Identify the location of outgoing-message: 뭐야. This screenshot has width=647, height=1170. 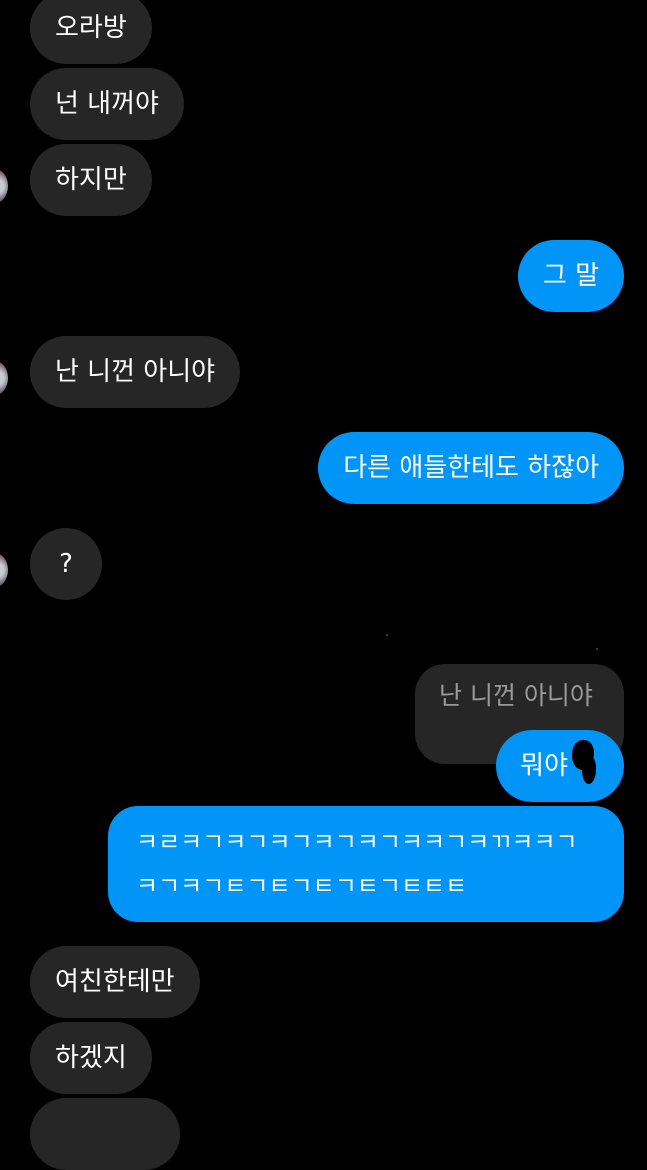
(560, 766).